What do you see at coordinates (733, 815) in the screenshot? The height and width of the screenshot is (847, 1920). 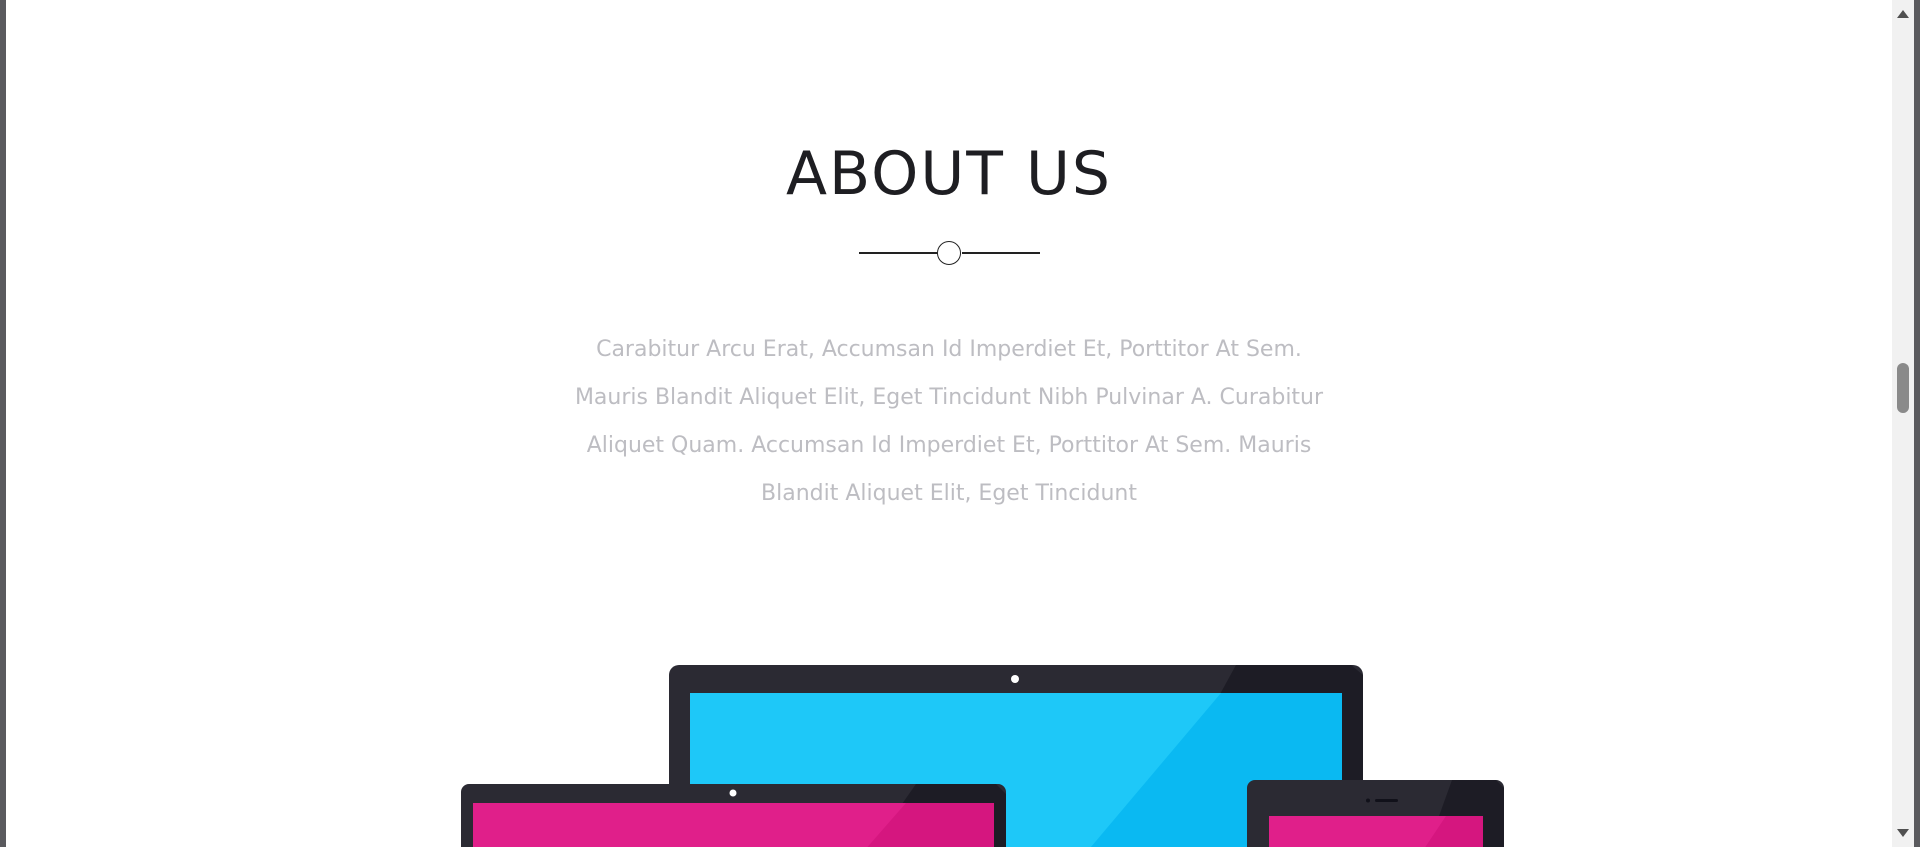 I see `left-laptop-device` at bounding box center [733, 815].